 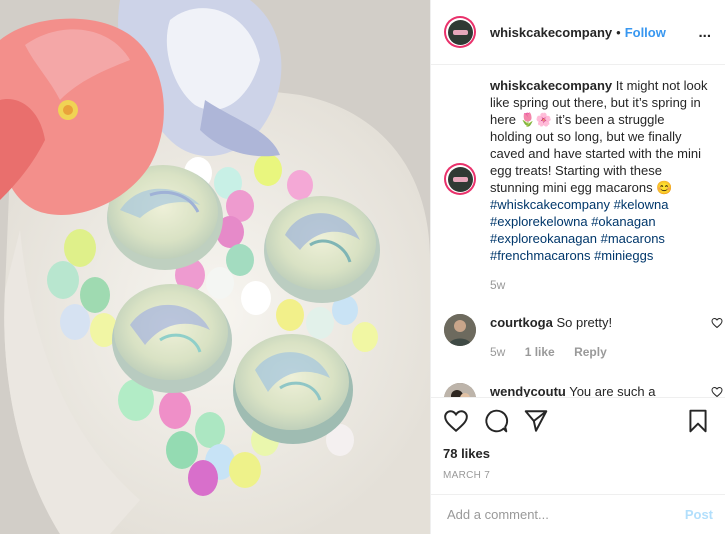 What do you see at coordinates (577, 475) in the screenshot?
I see `post-date: MARCH 7` at bounding box center [577, 475].